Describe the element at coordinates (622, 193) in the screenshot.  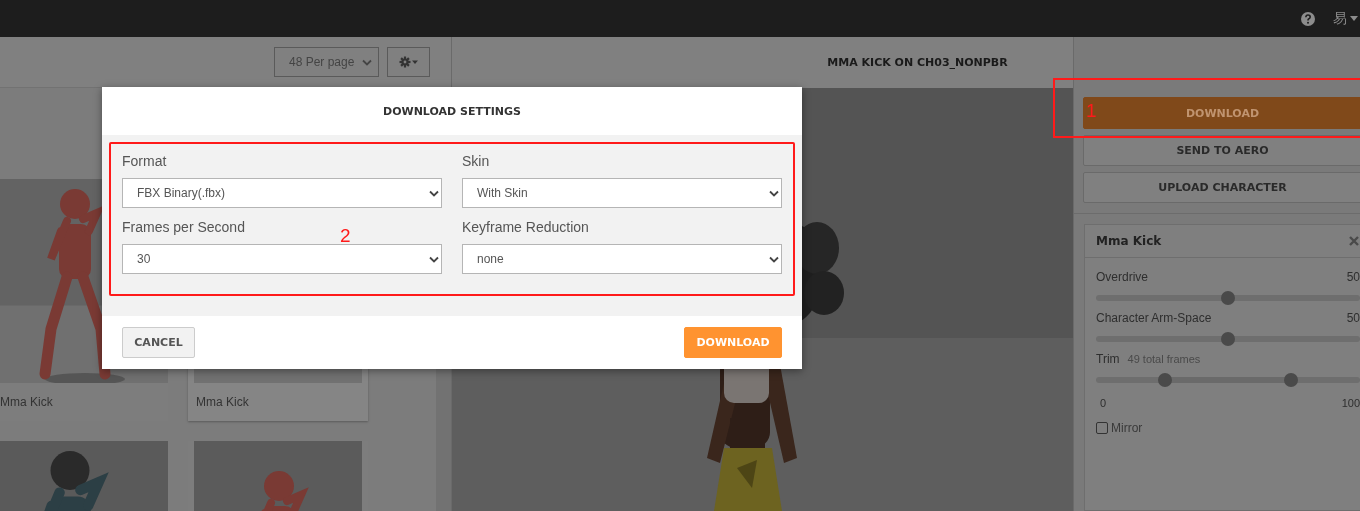
I see `dropdown: With Skin` at that location.